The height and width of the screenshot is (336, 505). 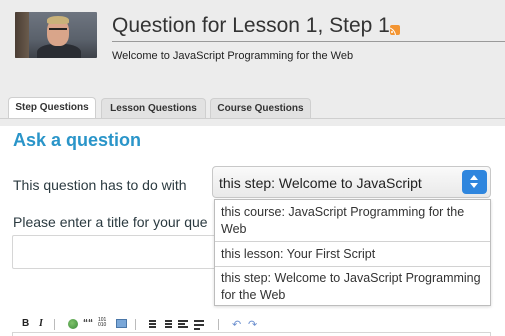 What do you see at coordinates (251, 334) in the screenshot?
I see `editor-body` at bounding box center [251, 334].